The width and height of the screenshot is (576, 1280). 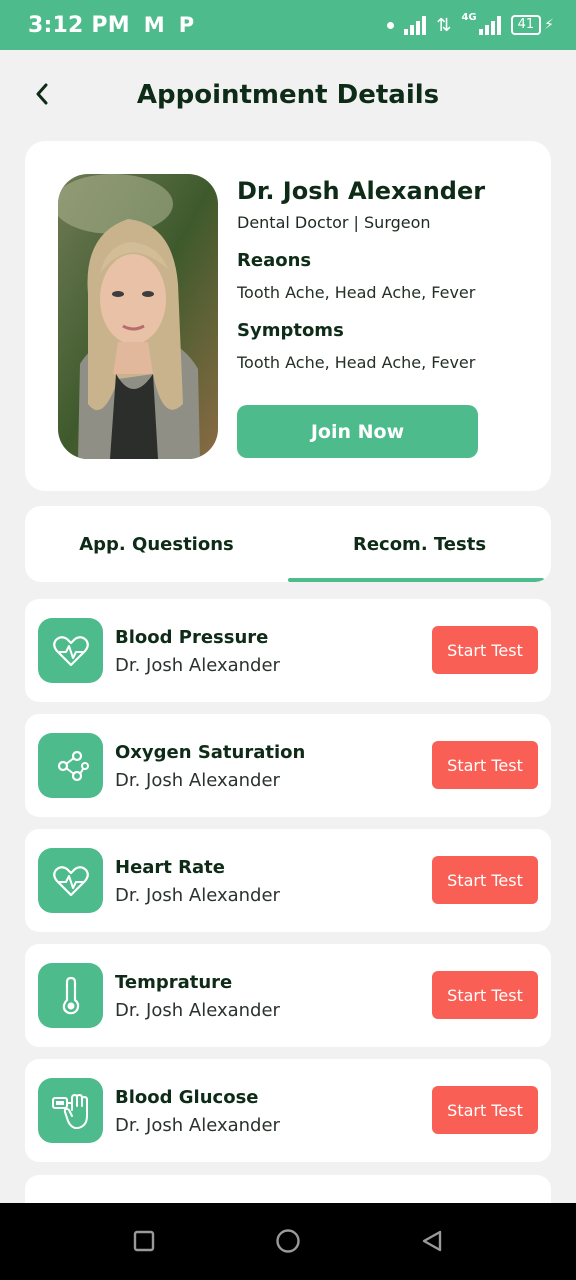 What do you see at coordinates (361, 191) in the screenshot?
I see `doctor-name: Dr. Josh Alexander` at bounding box center [361, 191].